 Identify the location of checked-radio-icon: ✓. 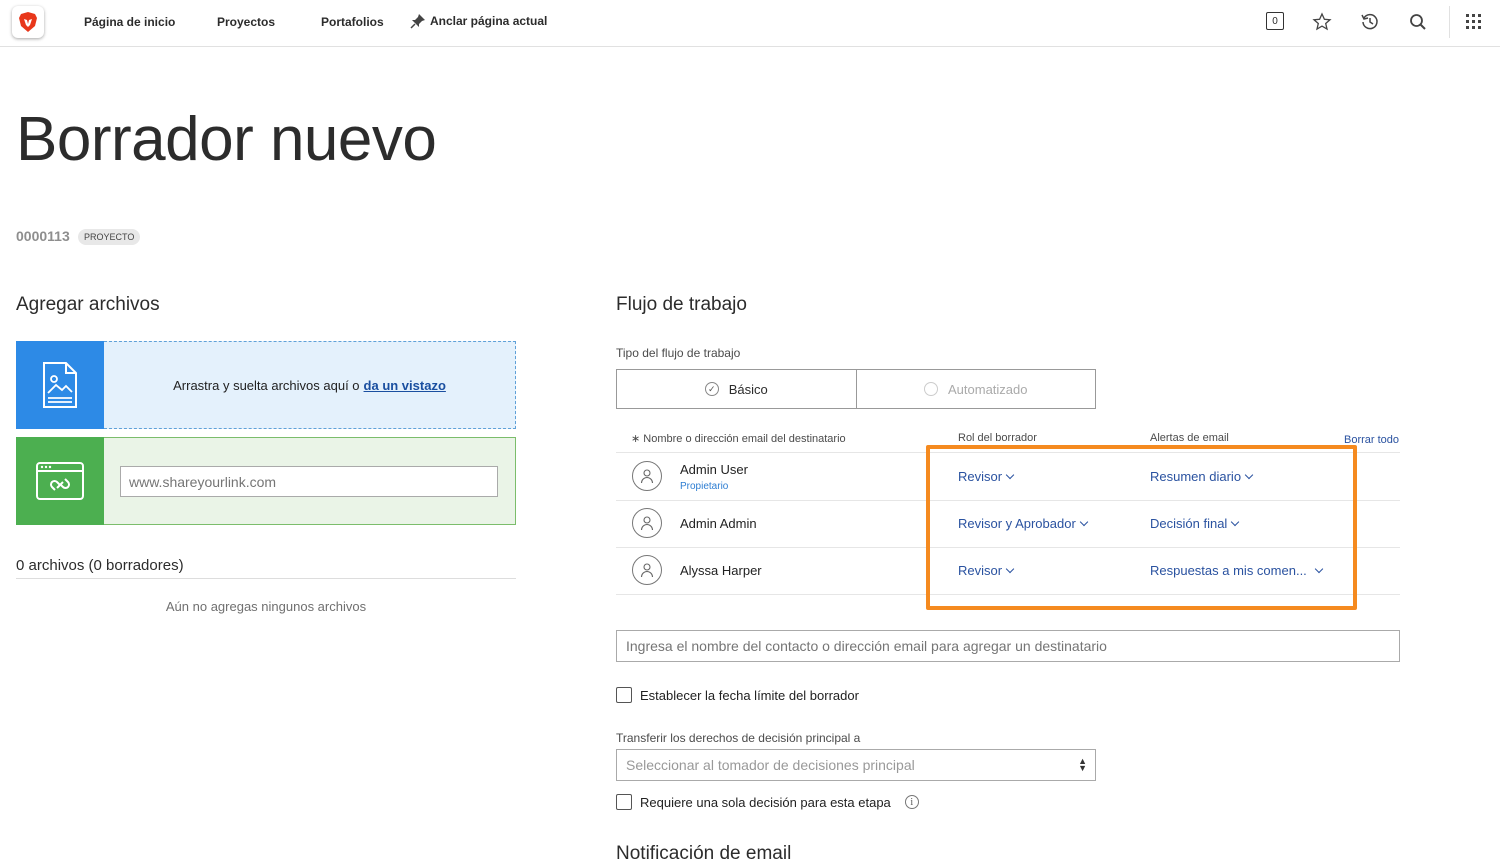
(711, 389).